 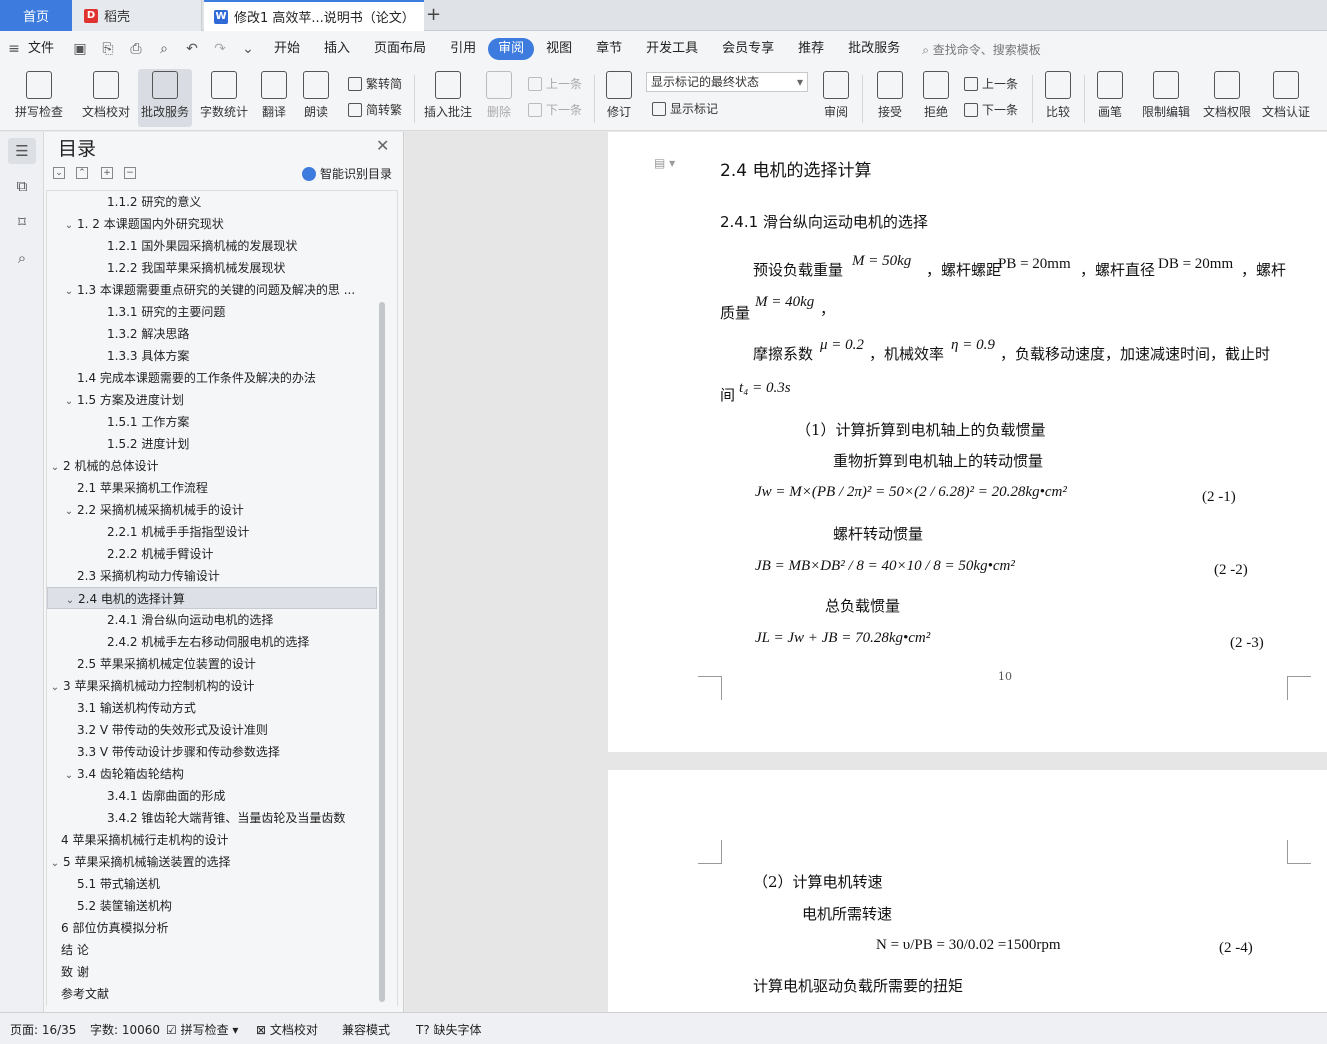 I want to click on toc-item: ⌄ 2.2 采摘机械采摘机械手的设计, so click(x=212, y=510).